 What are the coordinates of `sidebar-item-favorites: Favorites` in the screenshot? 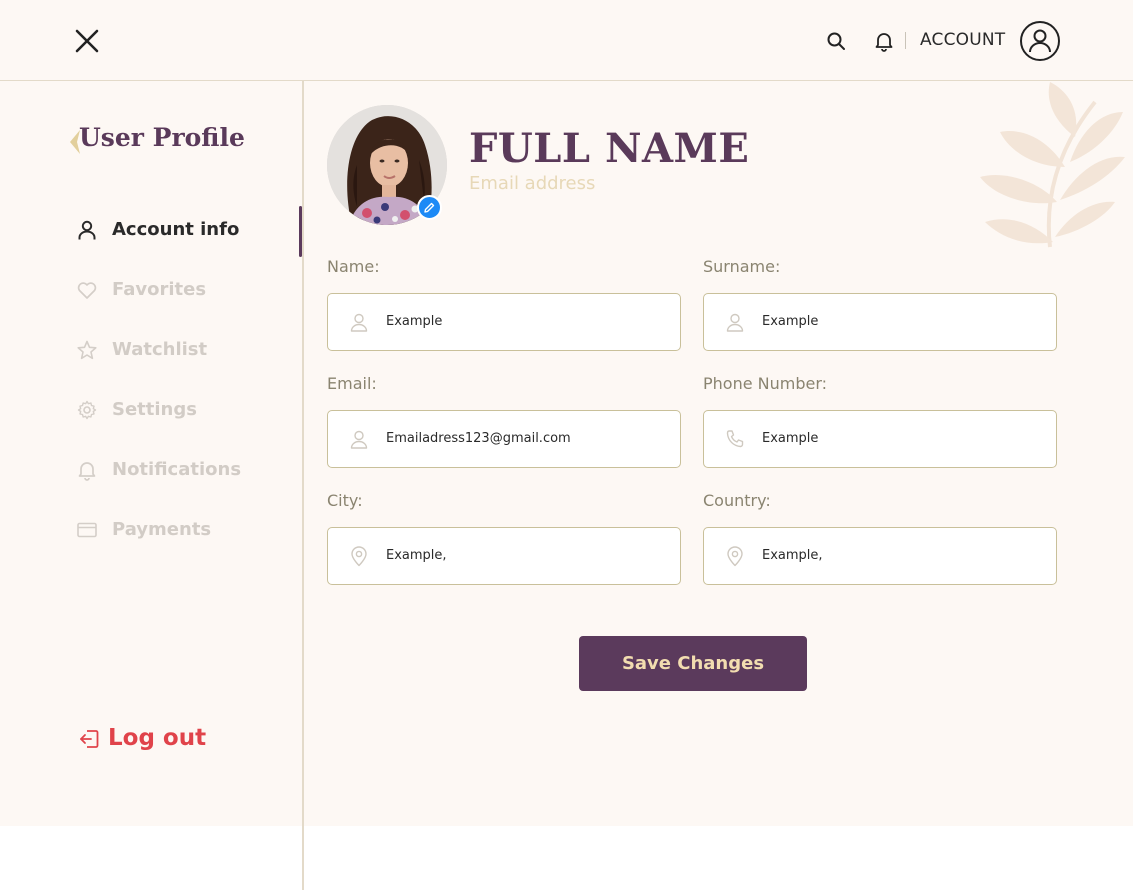 It's located at (179, 289).